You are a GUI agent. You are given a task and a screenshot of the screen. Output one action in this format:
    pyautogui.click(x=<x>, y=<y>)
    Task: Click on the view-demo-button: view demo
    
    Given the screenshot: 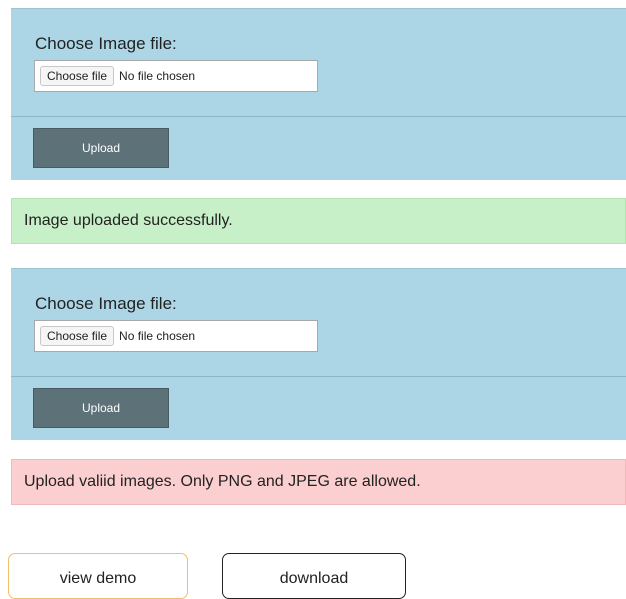 What is the action you would take?
    pyautogui.click(x=98, y=576)
    